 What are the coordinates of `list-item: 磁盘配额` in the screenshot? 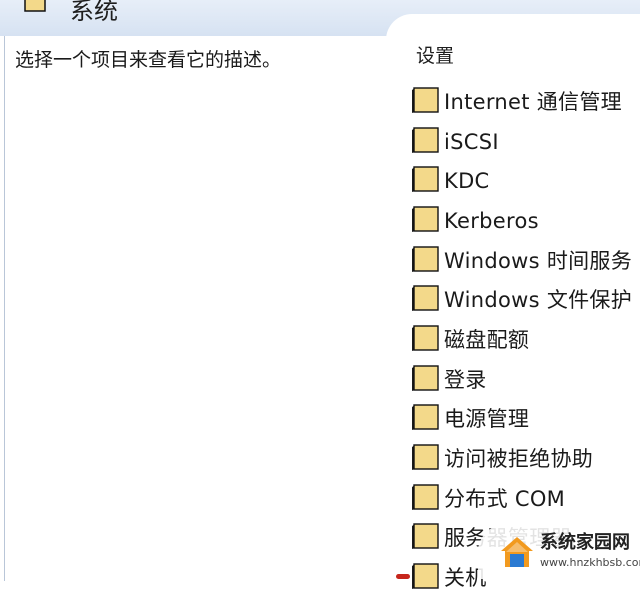 It's located at (525, 340).